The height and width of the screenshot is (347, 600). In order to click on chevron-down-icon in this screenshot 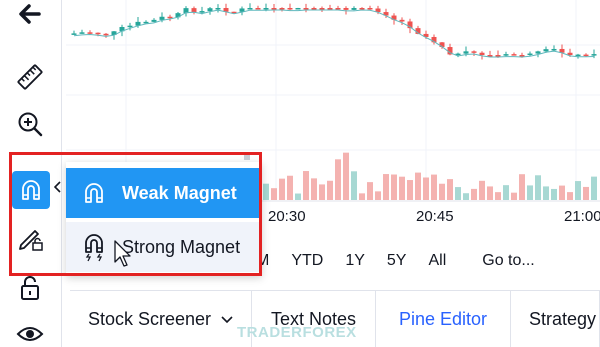, I will do `click(227, 319)`.